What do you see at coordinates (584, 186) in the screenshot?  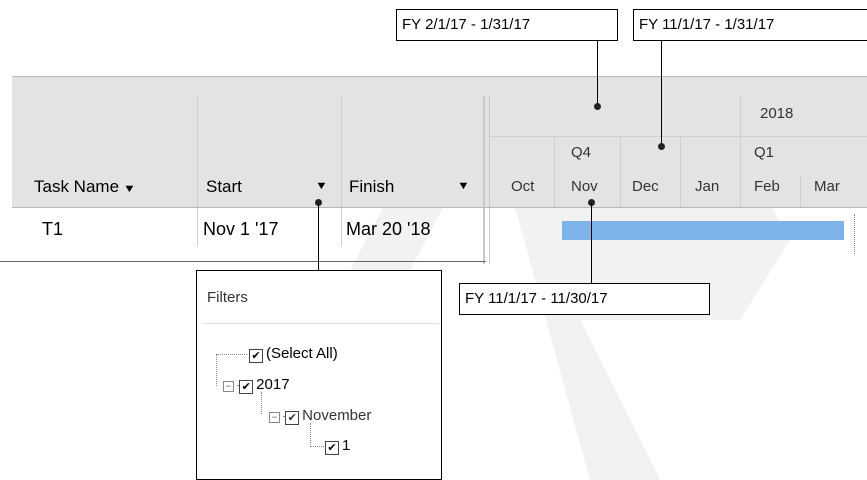 I see `timeline-month-nov: Nov` at bounding box center [584, 186].